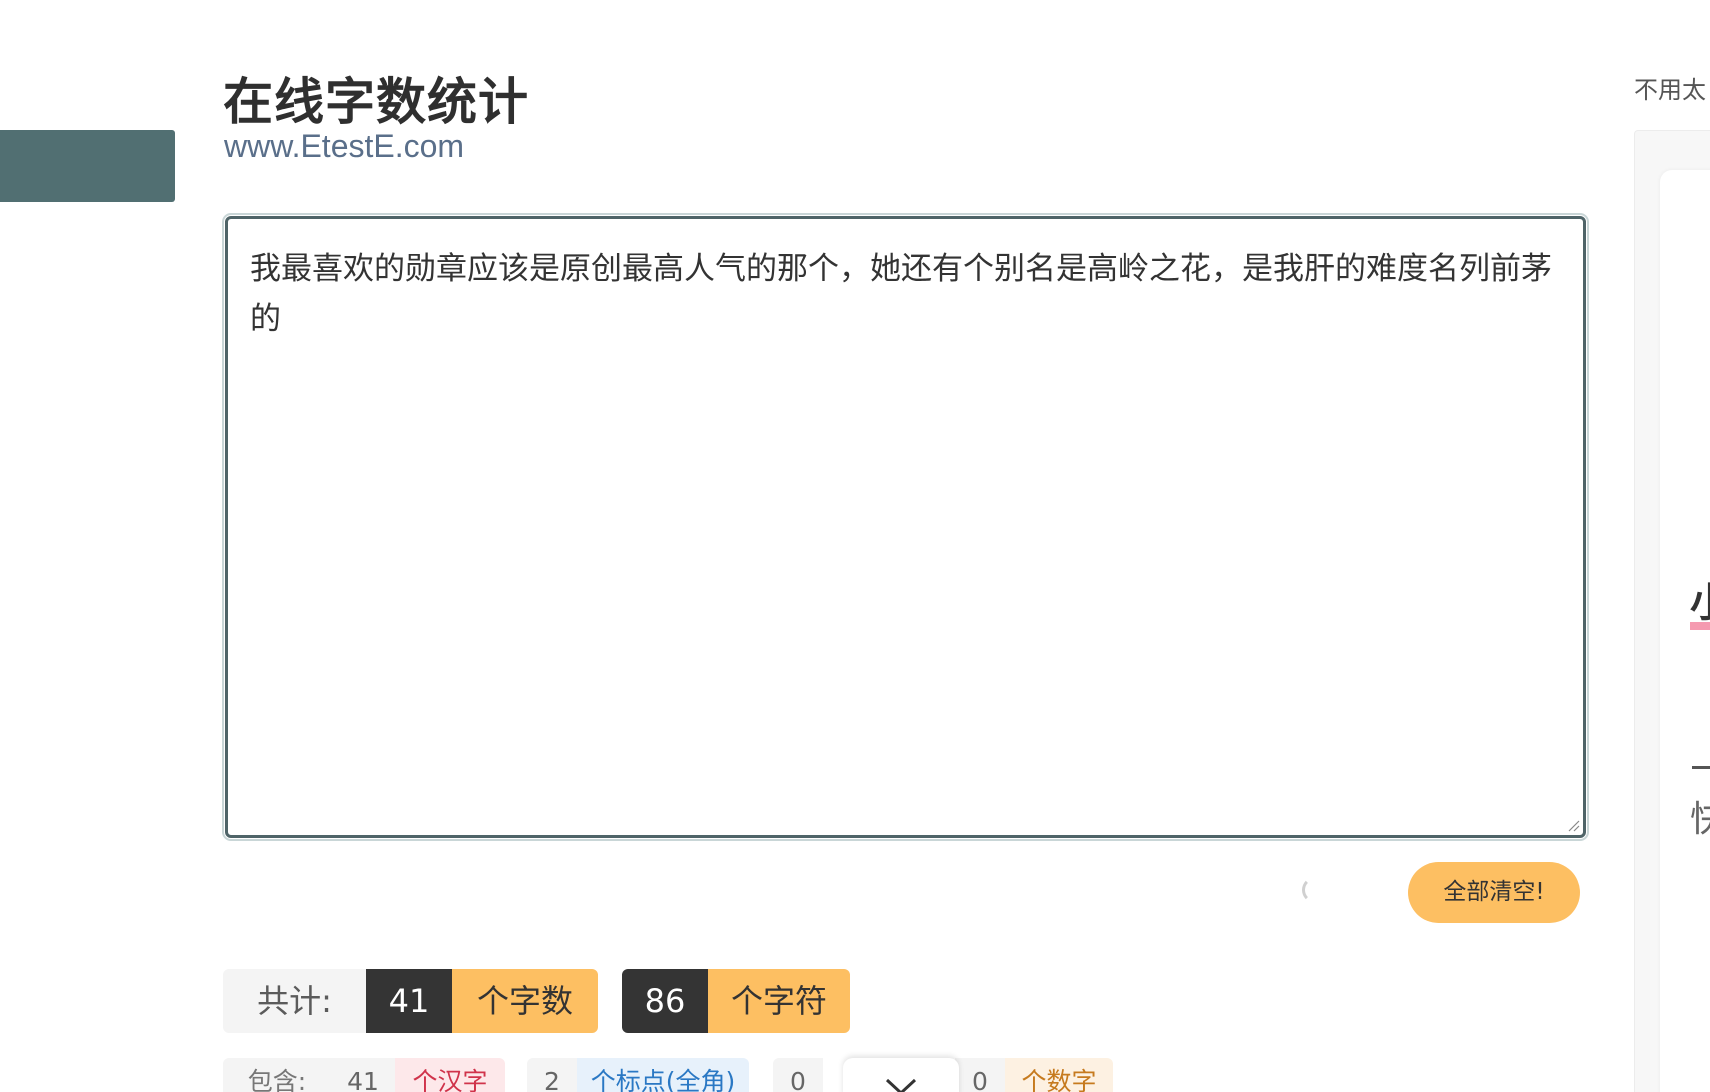 The image size is (1710, 1092). I want to click on clear-all-button: 全部清空!, so click(1494, 892).